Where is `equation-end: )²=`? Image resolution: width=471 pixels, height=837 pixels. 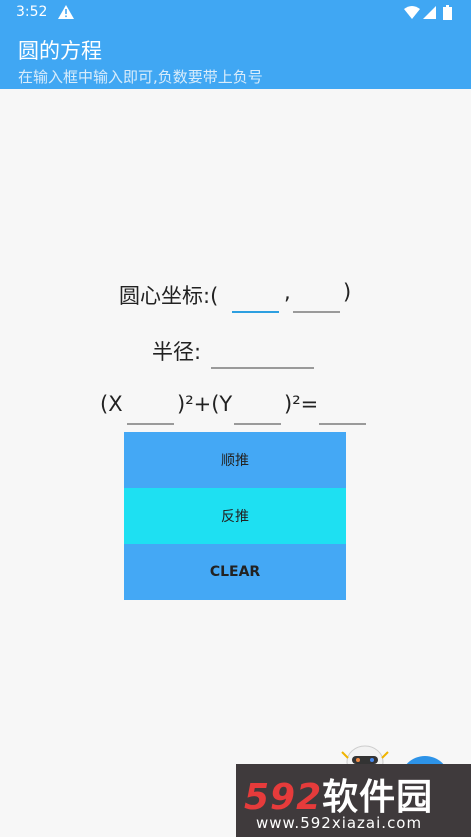 equation-end: )²= is located at coordinates (301, 404).